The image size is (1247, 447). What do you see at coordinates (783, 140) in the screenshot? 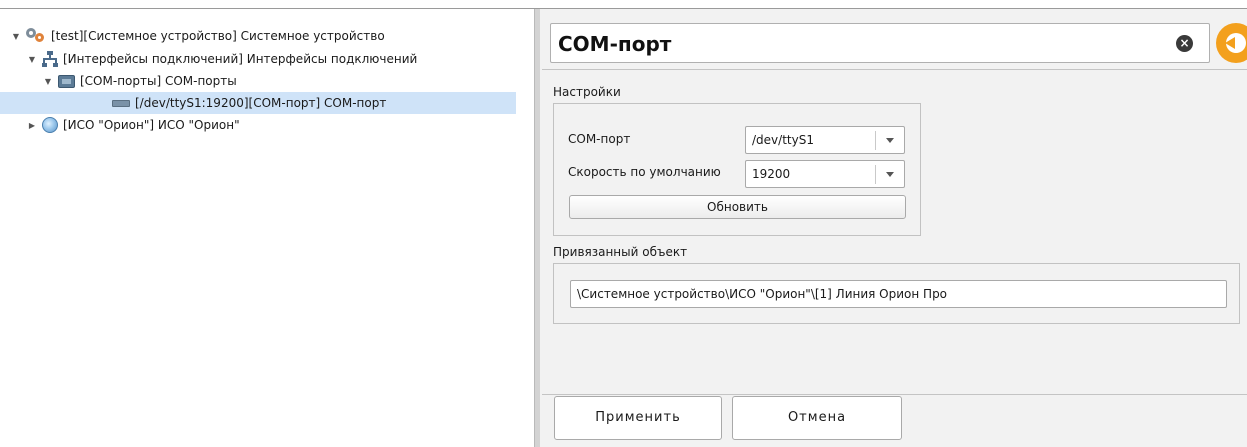
I see `com-port-value: /dev/ttyS1` at bounding box center [783, 140].